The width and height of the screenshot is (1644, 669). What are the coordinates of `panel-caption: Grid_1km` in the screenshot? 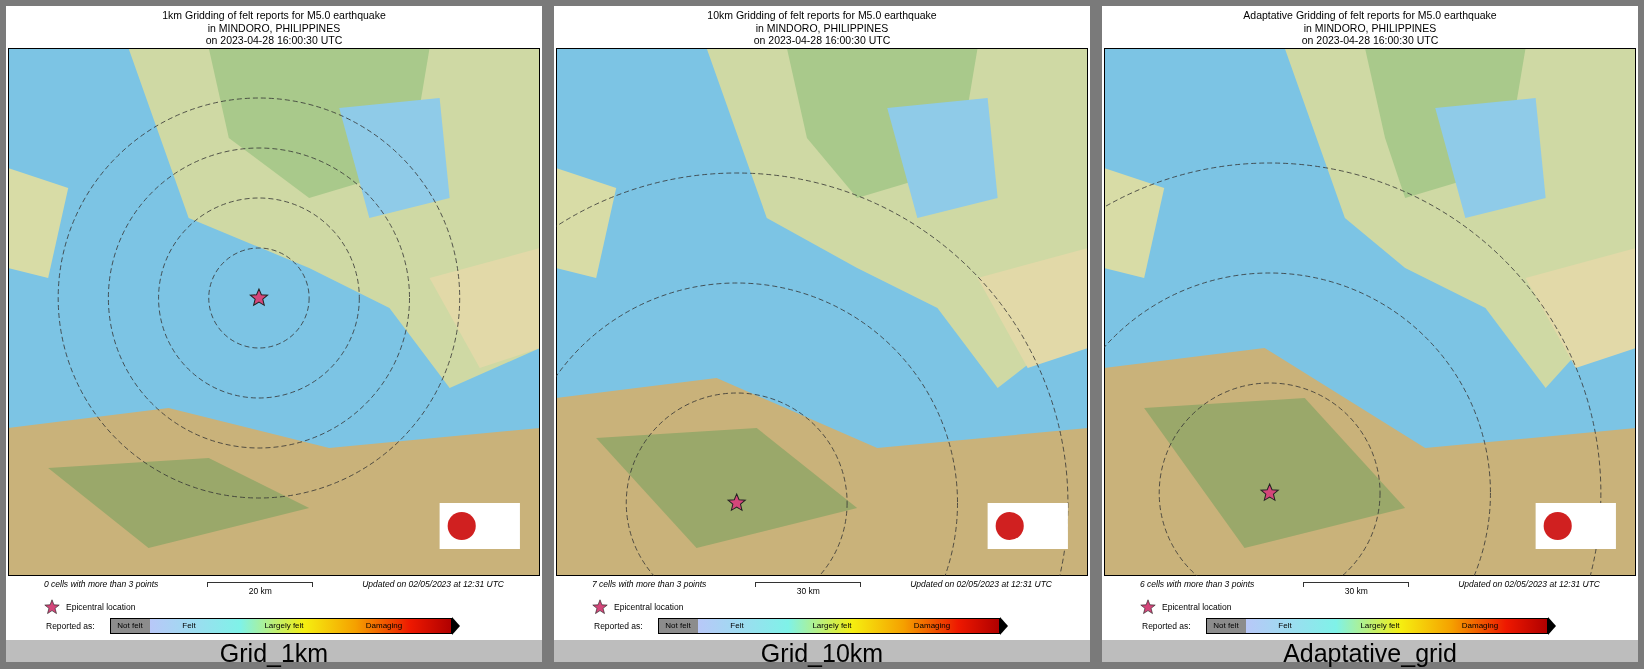 It's located at (274, 653).